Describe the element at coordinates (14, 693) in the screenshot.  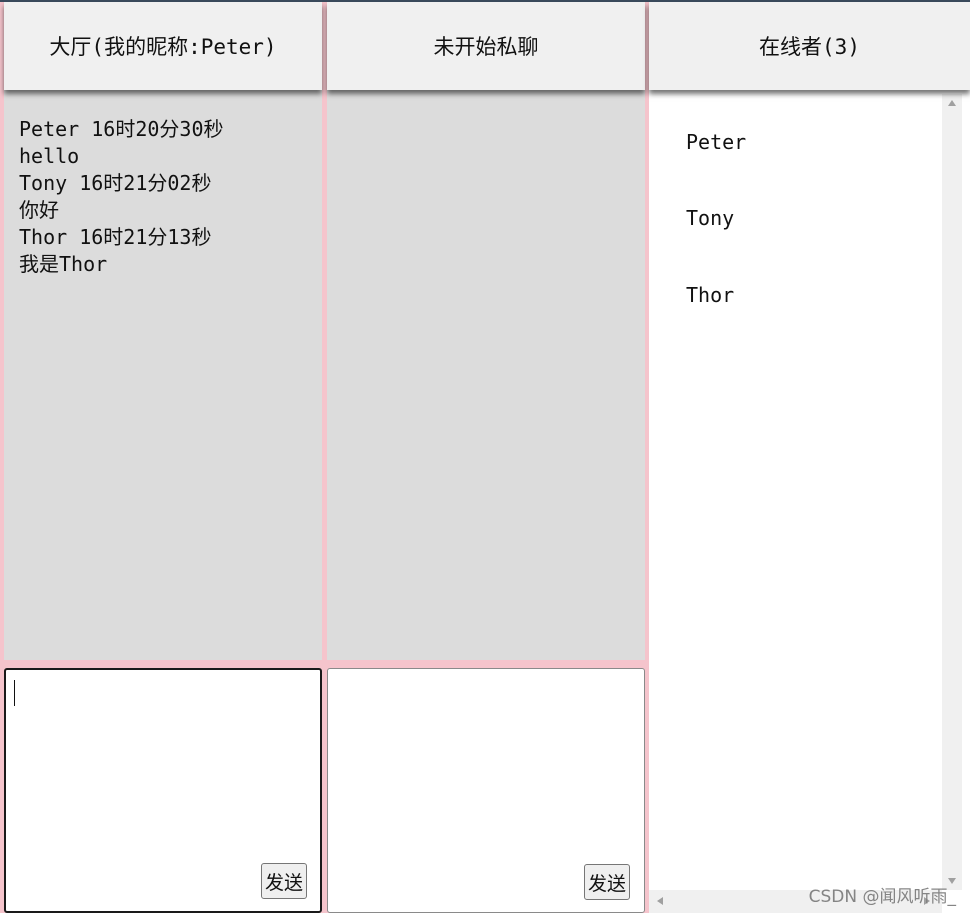
I see `text-caret` at that location.